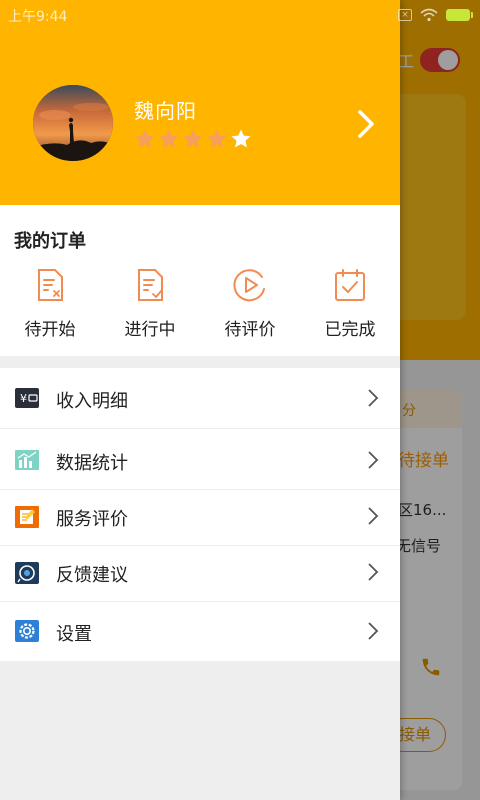 This screenshot has width=480, height=800. What do you see at coordinates (429, 15) in the screenshot?
I see `wifi-icon` at bounding box center [429, 15].